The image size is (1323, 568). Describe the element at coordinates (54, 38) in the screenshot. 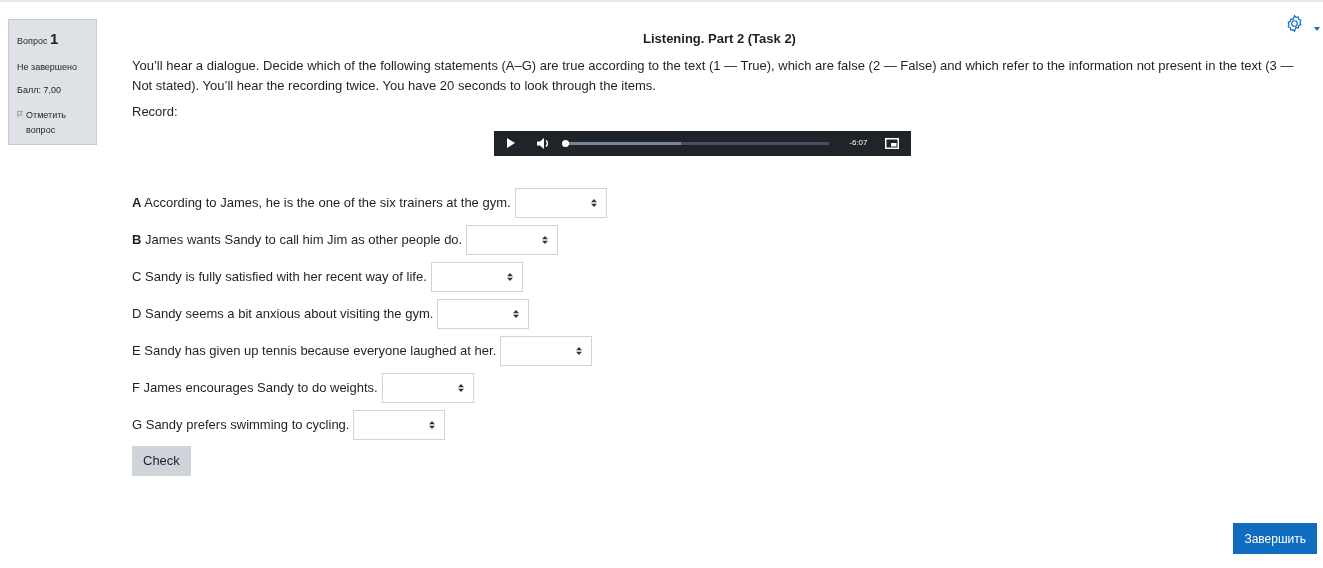

I see `question-number: 1` at that location.